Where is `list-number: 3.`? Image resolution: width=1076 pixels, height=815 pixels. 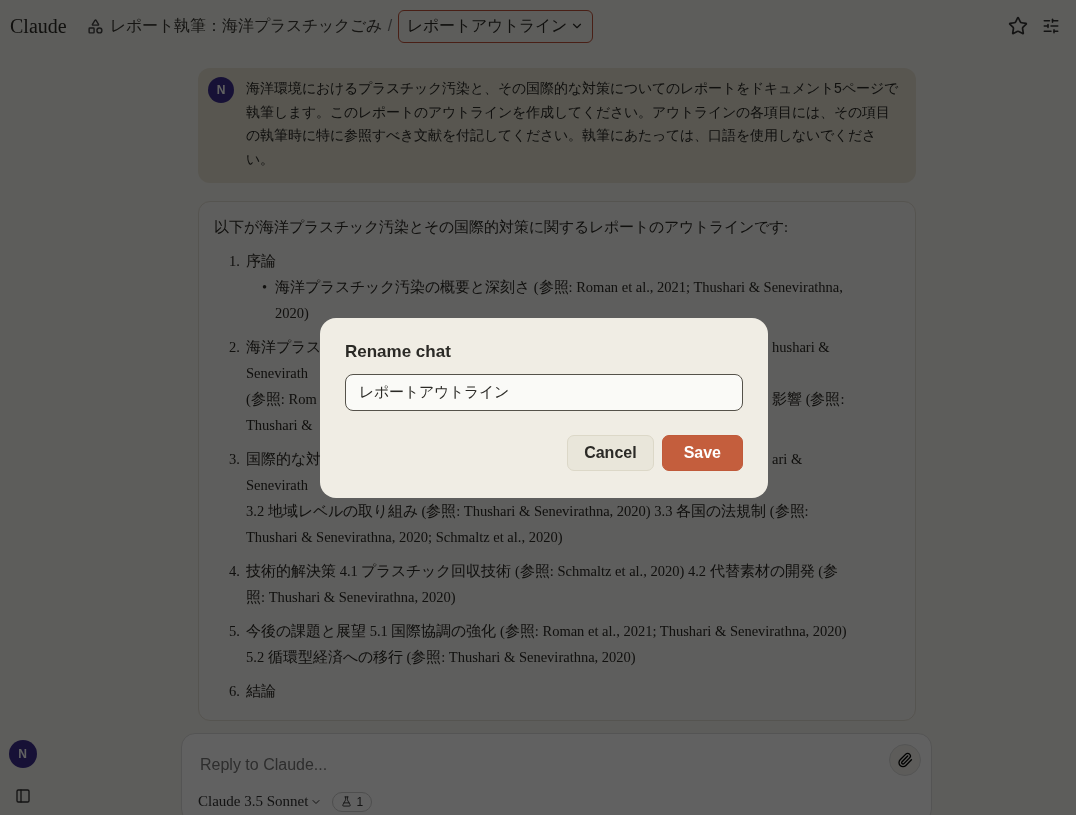 list-number: 3. is located at coordinates (235, 459).